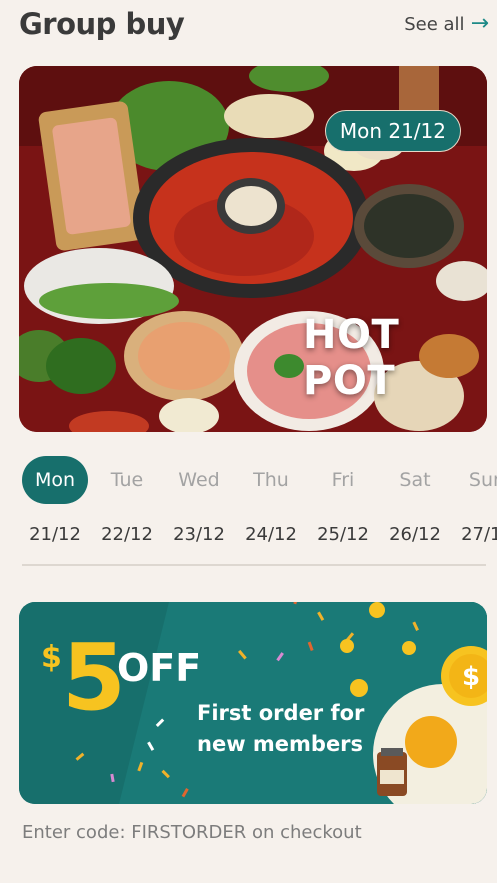 The image size is (497, 883). What do you see at coordinates (127, 480) in the screenshot?
I see `day-name: Tue` at bounding box center [127, 480].